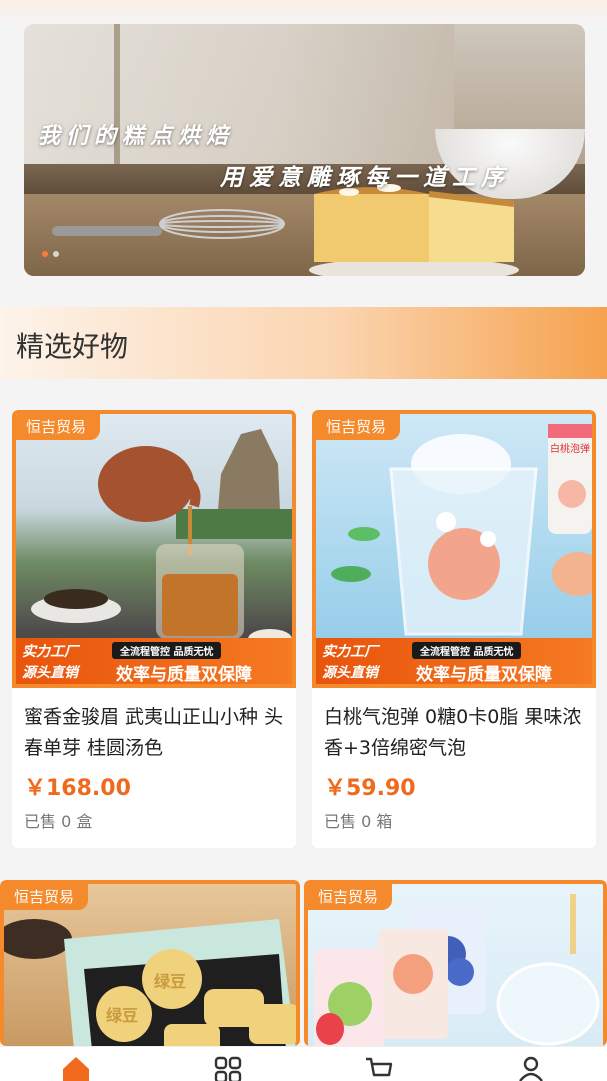  What do you see at coordinates (45, 254) in the screenshot?
I see `carousel-dot-active` at bounding box center [45, 254].